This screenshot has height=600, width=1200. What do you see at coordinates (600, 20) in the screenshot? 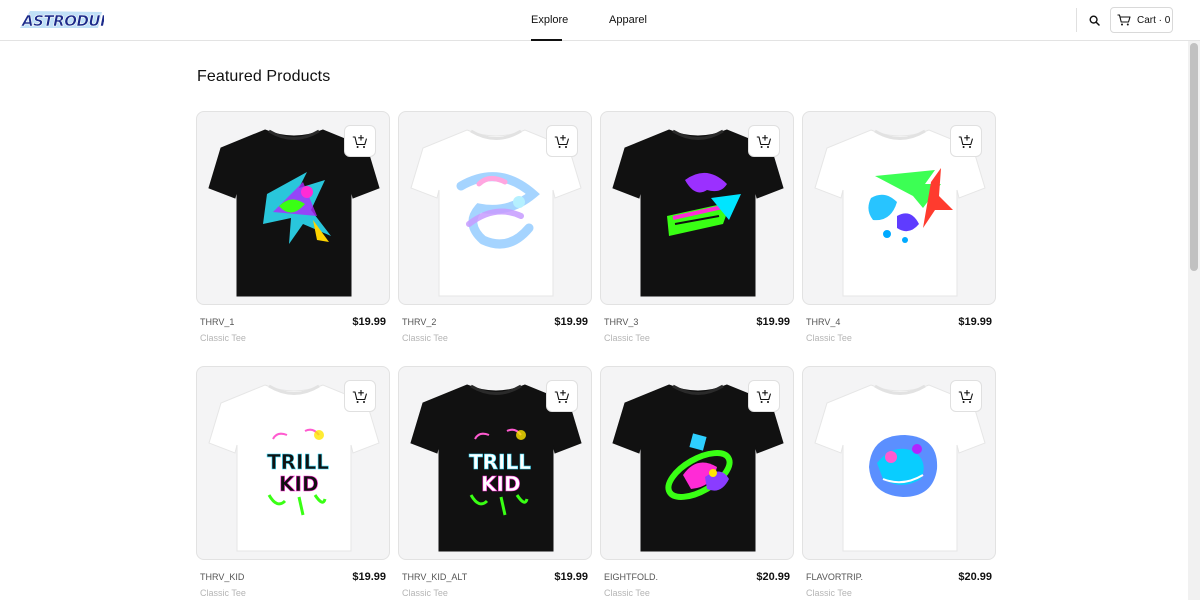
I see `site-header: ASTRODUR Explore Apparel Cart · 0` at bounding box center [600, 20].